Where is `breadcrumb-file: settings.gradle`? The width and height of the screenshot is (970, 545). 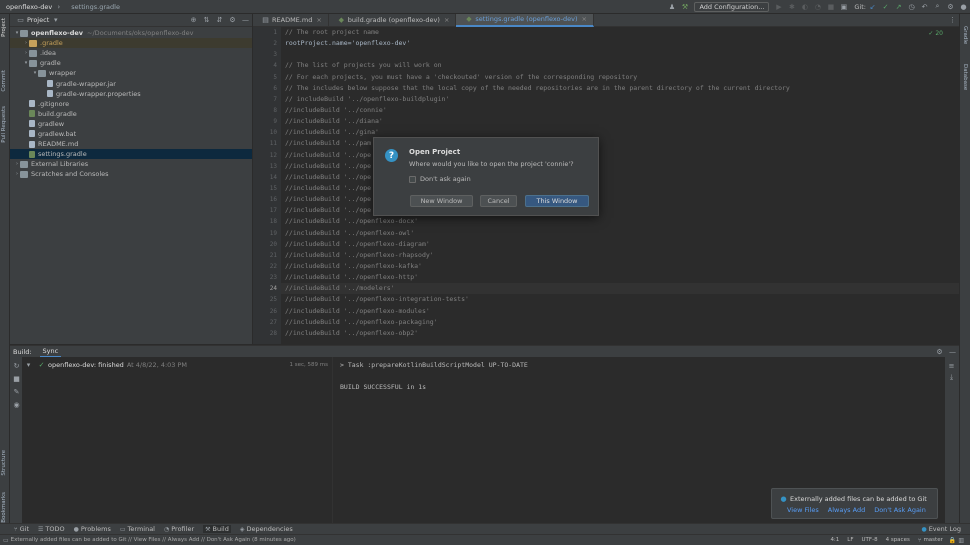 breadcrumb-file: settings.gradle is located at coordinates (95, 7).